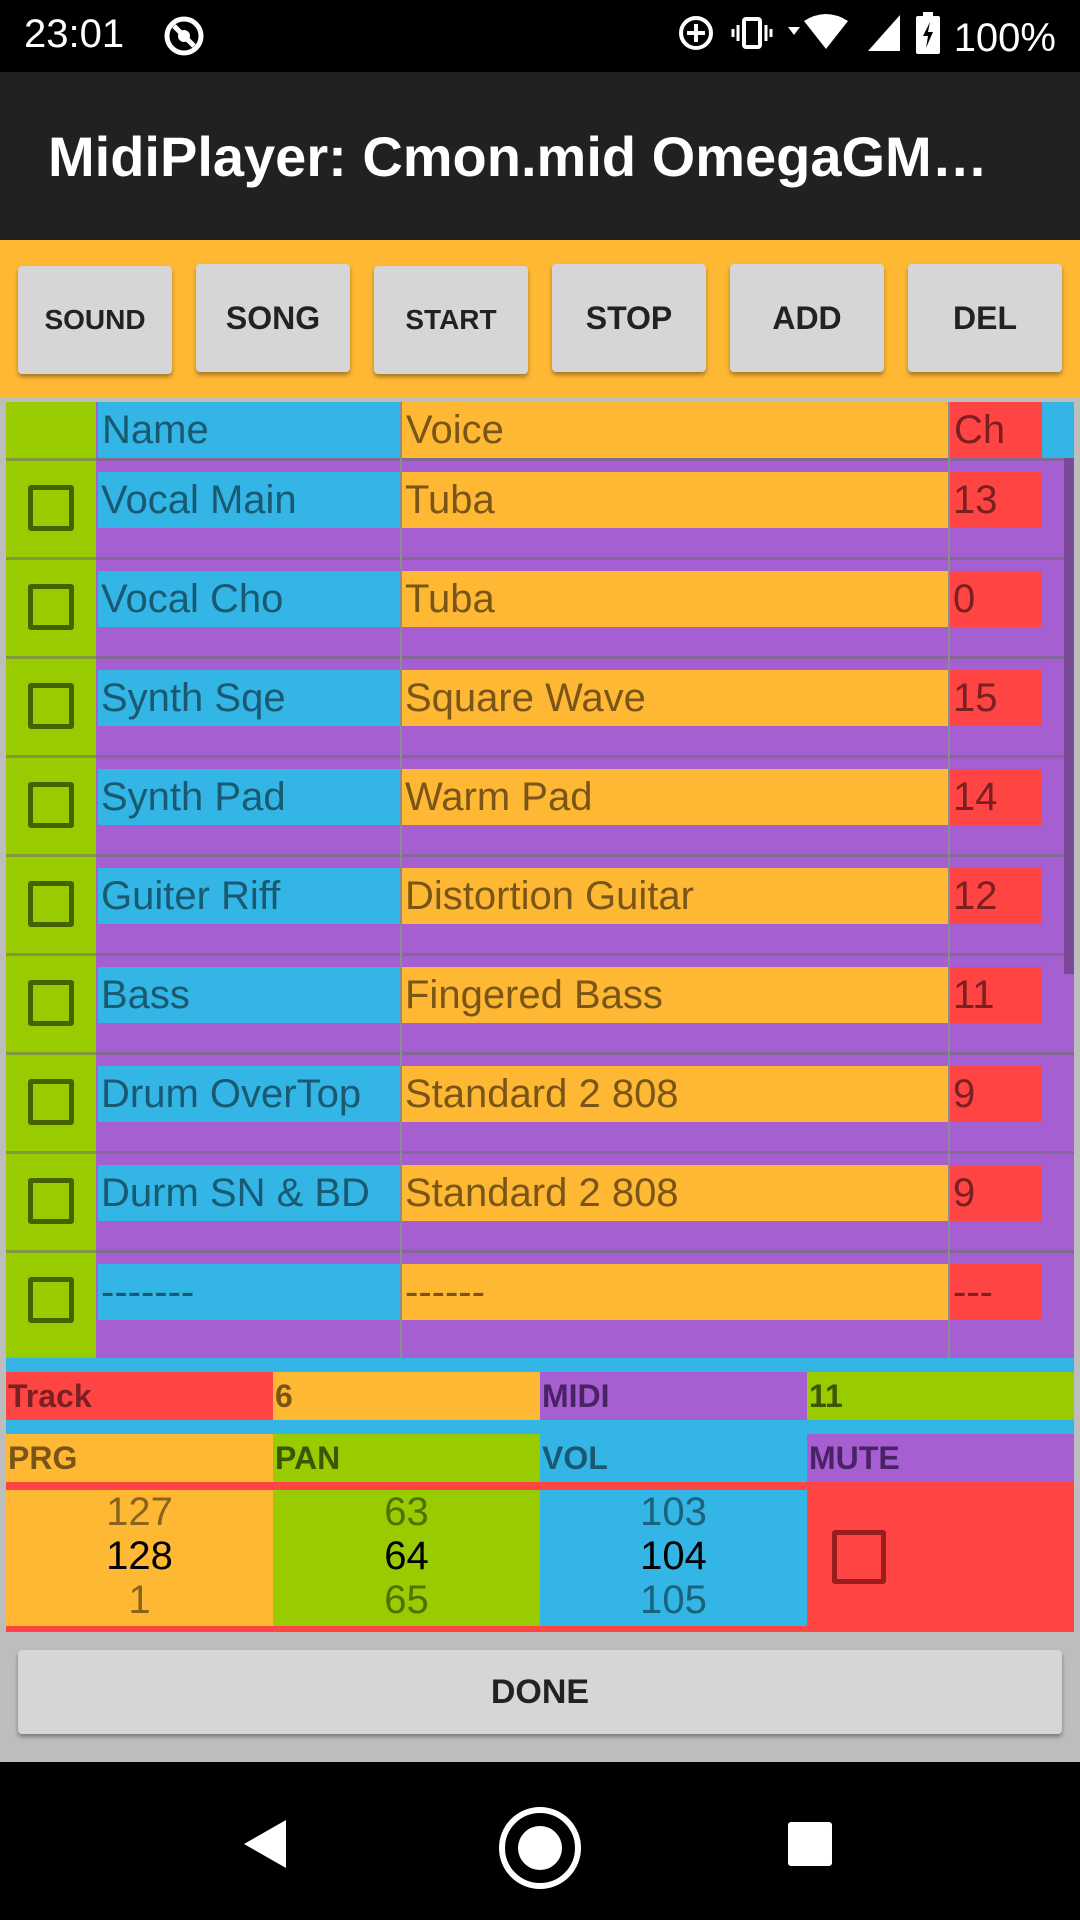 The width and height of the screenshot is (1080, 1920). What do you see at coordinates (673, 1600) in the screenshot?
I see `vol-next: 105` at bounding box center [673, 1600].